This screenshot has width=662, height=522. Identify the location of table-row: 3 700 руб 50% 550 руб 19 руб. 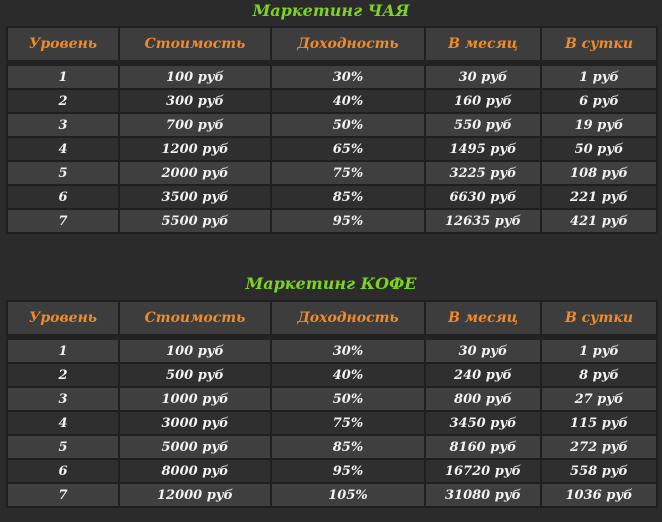
(332, 125).